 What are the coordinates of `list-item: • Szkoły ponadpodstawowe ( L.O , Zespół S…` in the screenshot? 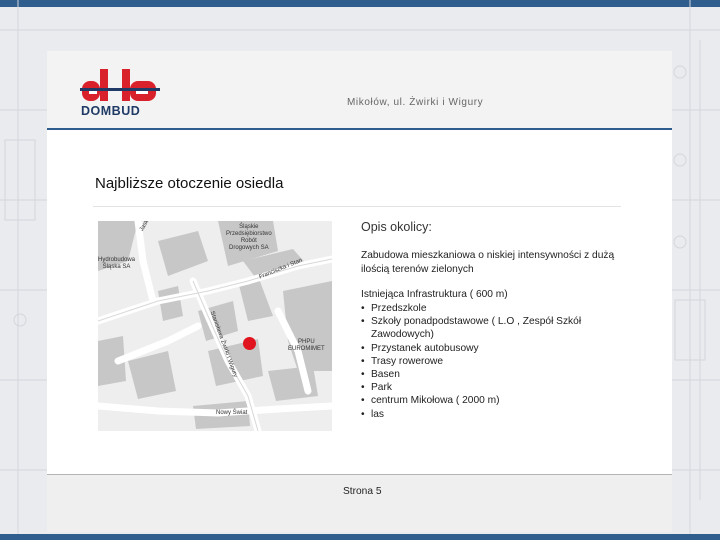 It's located at (471, 328).